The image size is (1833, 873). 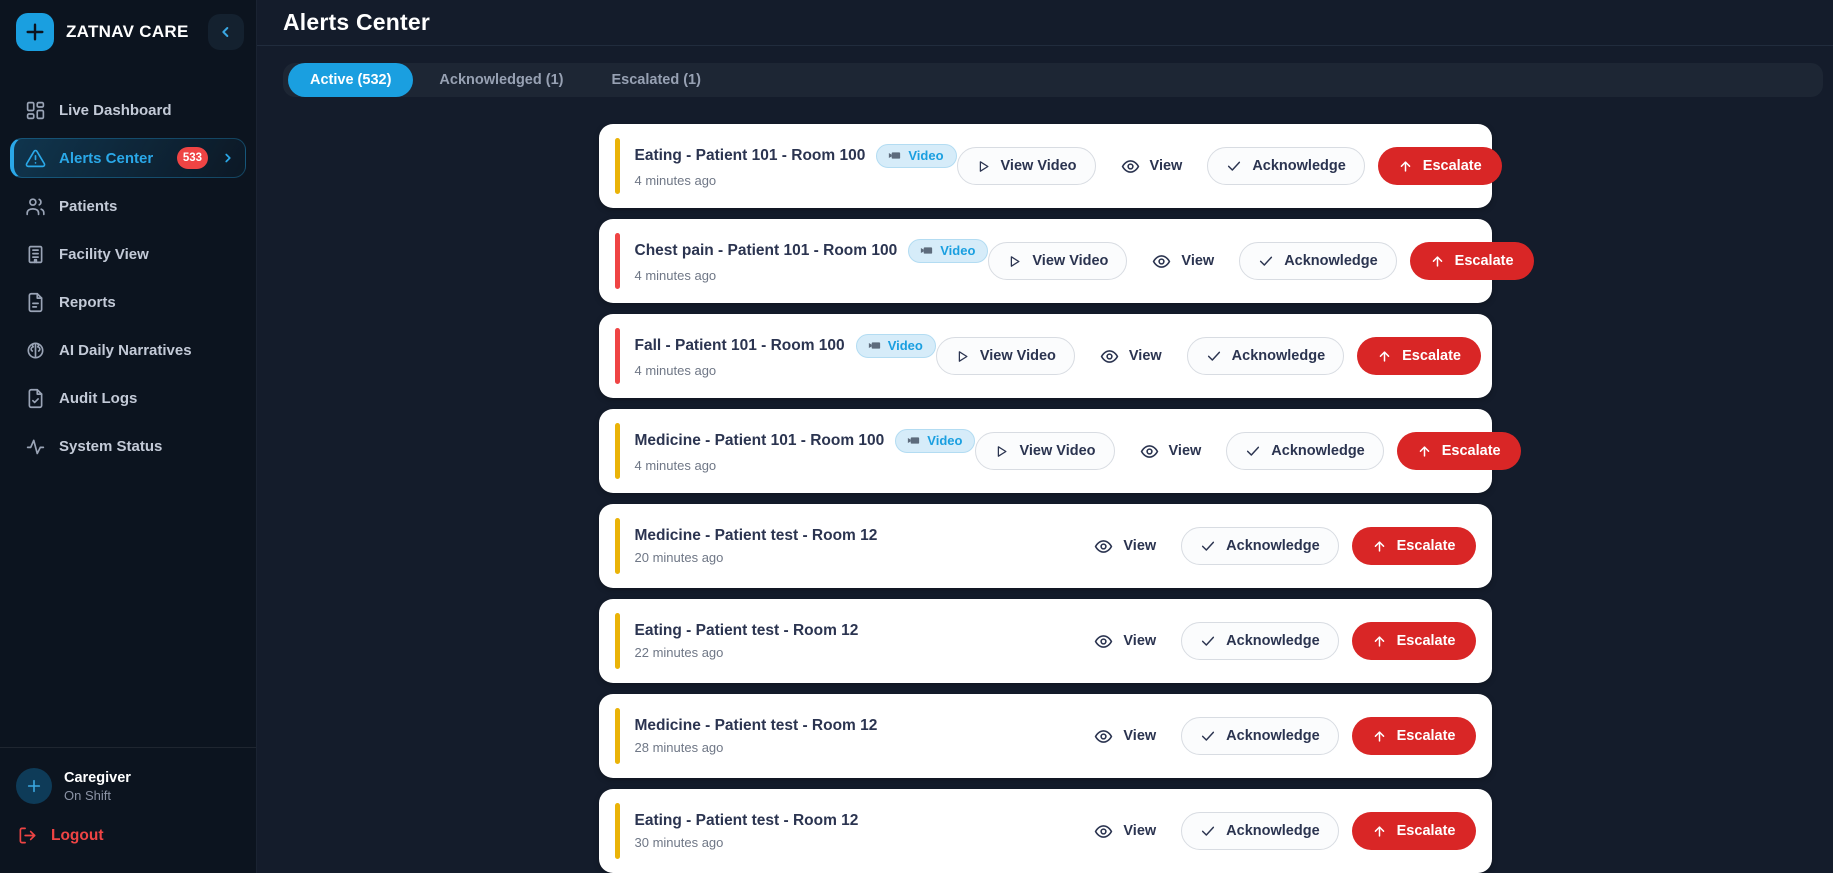 I want to click on sidebar-item-audit-logs: Audit Logs, so click(x=128, y=398).